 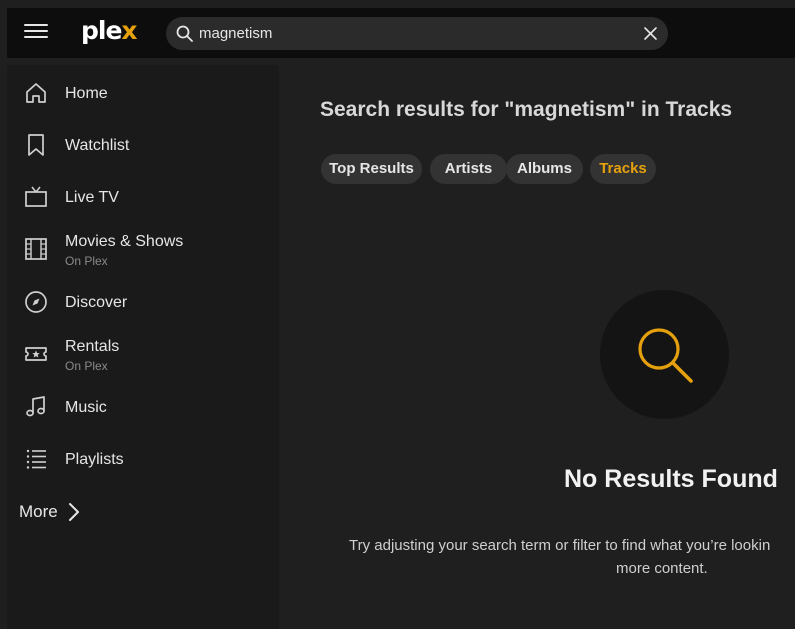 I want to click on sidebar-item-home: Home, so click(x=143, y=93).